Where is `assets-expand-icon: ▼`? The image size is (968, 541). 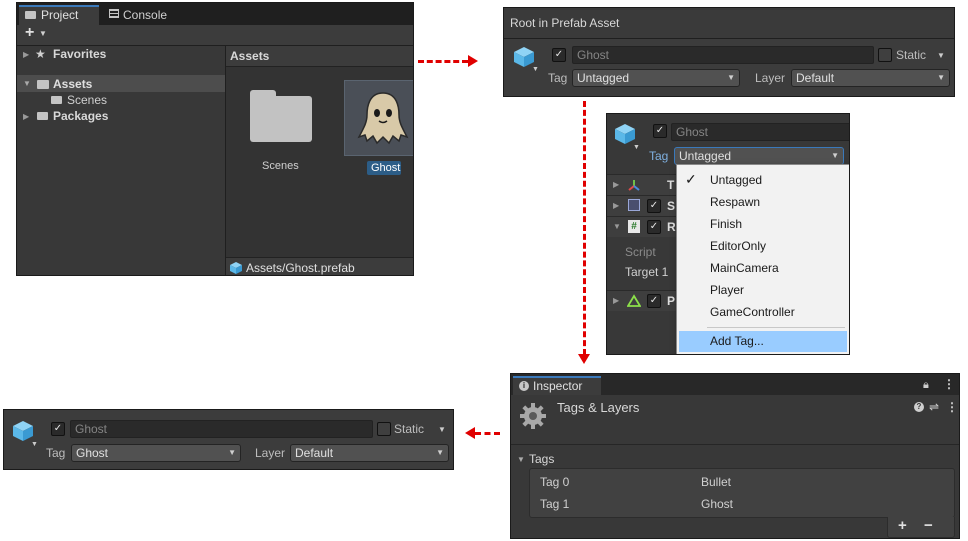 assets-expand-icon: ▼ is located at coordinates (27, 84).